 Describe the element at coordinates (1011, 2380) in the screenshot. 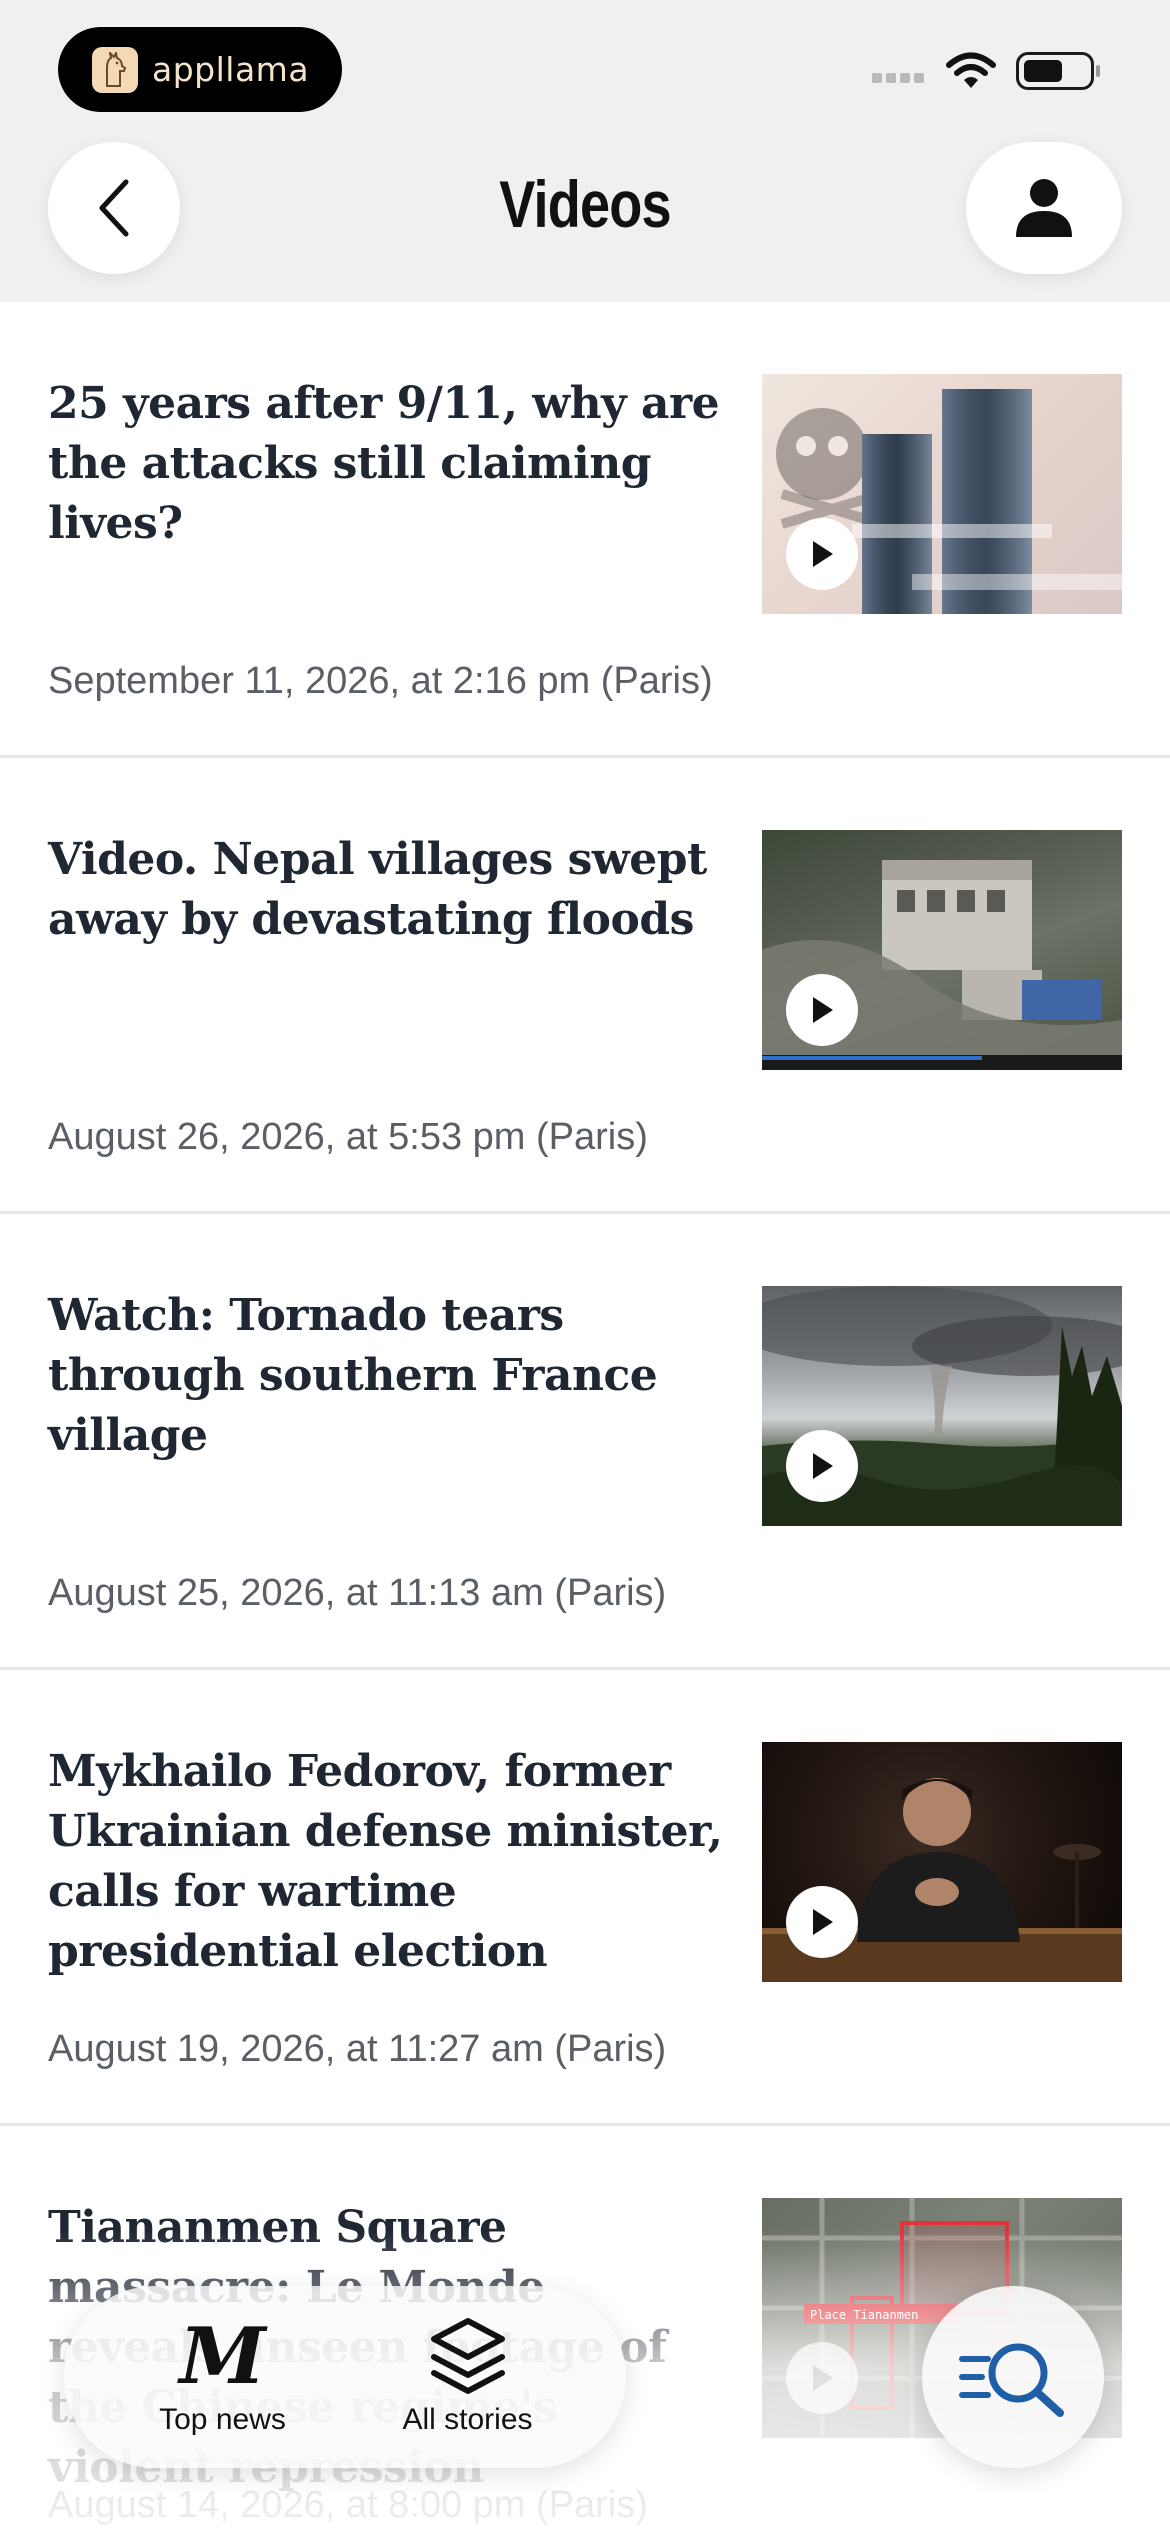

I see `search-list-icon` at that location.